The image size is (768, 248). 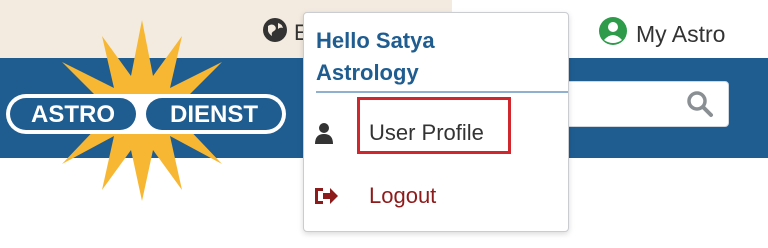 I want to click on menu-divider, so click(x=442, y=92).